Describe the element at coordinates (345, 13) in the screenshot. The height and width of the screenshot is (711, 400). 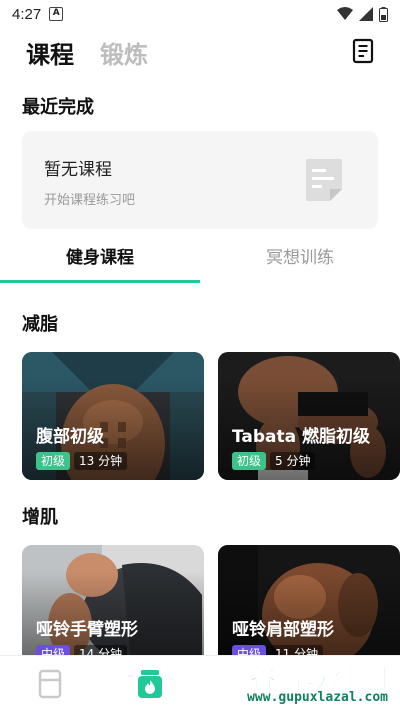
I see `wifi-icon` at that location.